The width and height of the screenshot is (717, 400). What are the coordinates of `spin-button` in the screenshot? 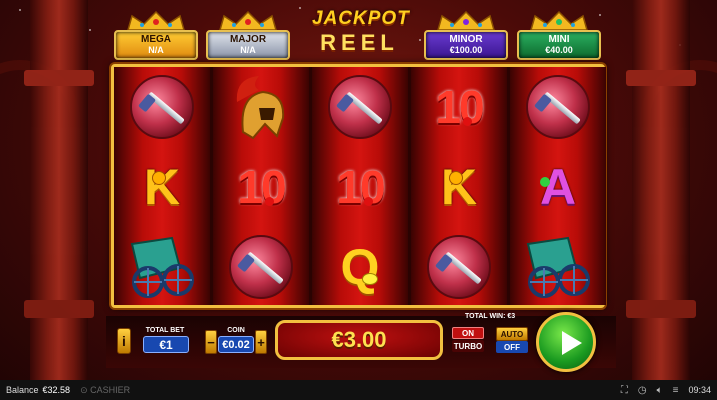 It's located at (566, 342).